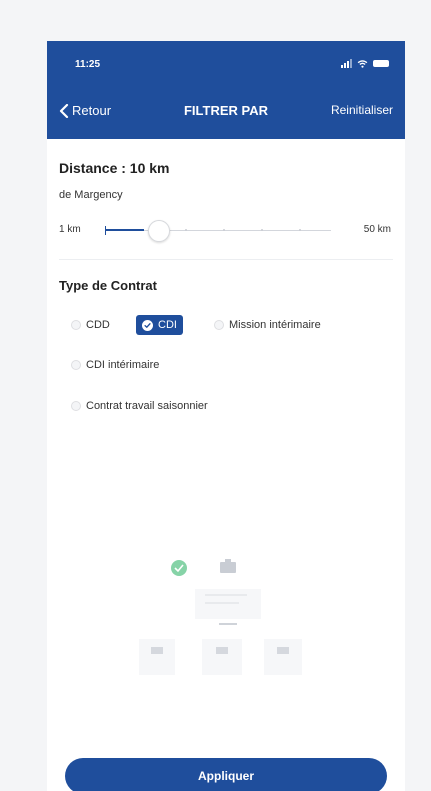 This screenshot has width=431, height=791. Describe the element at coordinates (377, 229) in the screenshot. I see `range-max-label: 50 km` at that location.